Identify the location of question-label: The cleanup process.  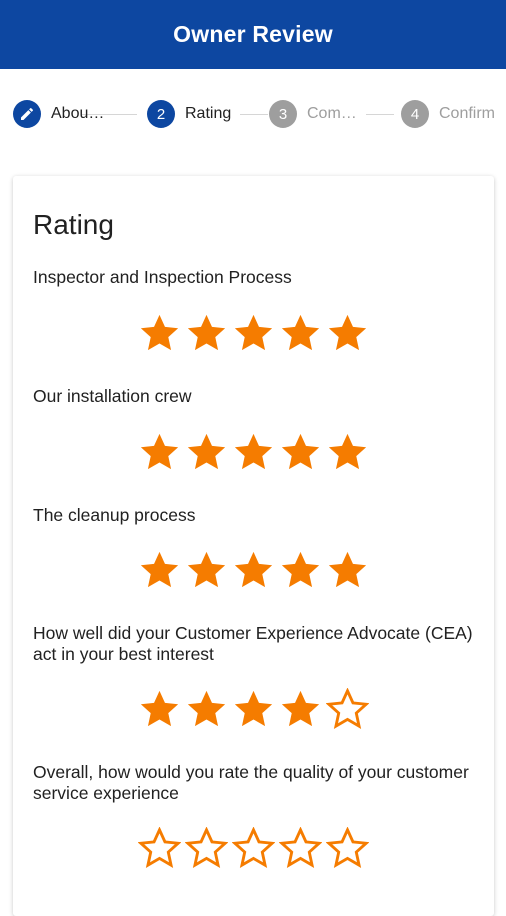
(114, 515).